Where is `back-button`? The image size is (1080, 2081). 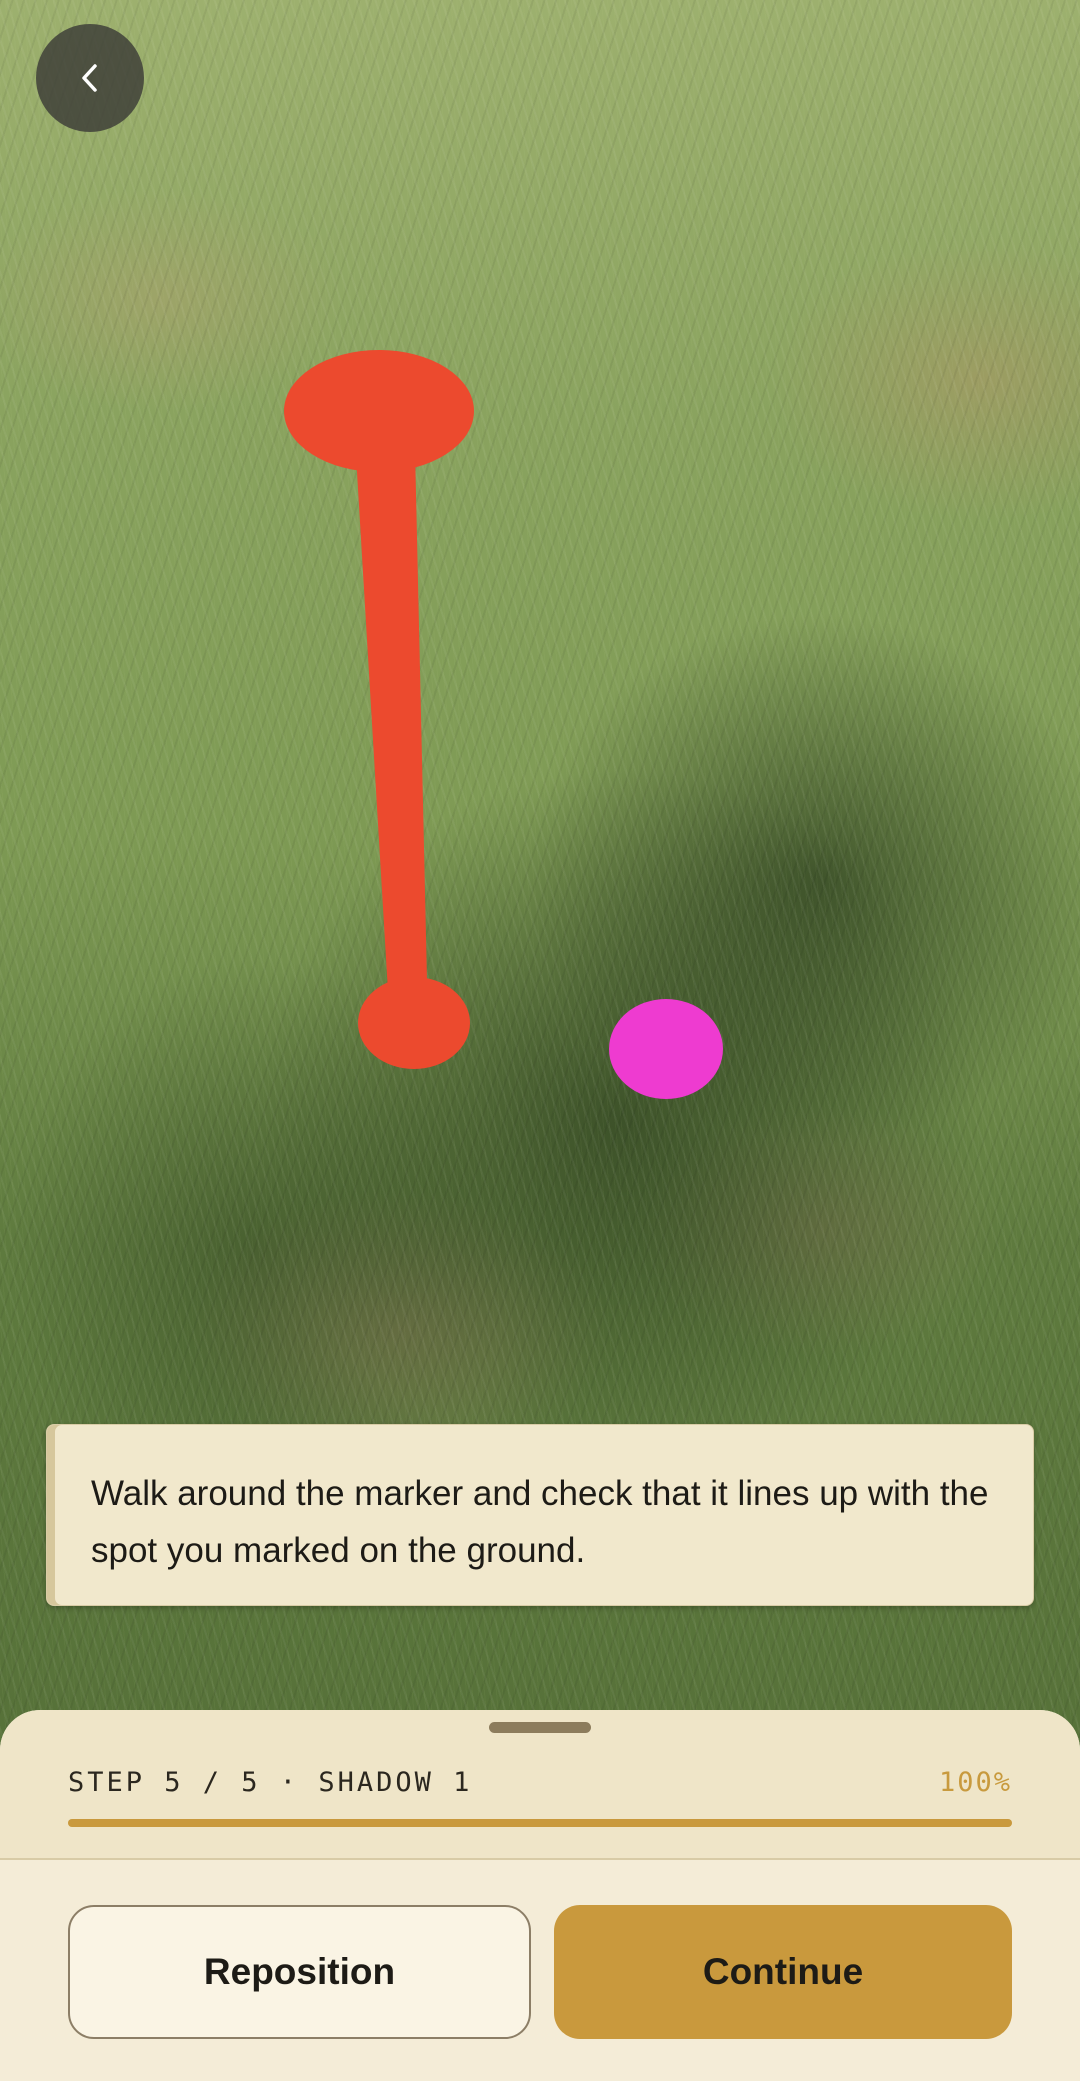 back-button is located at coordinates (90, 78).